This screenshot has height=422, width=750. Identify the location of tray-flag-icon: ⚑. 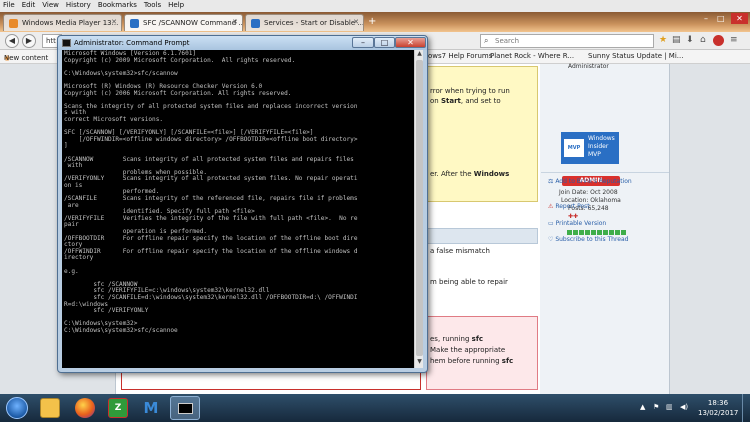
(657, 407).